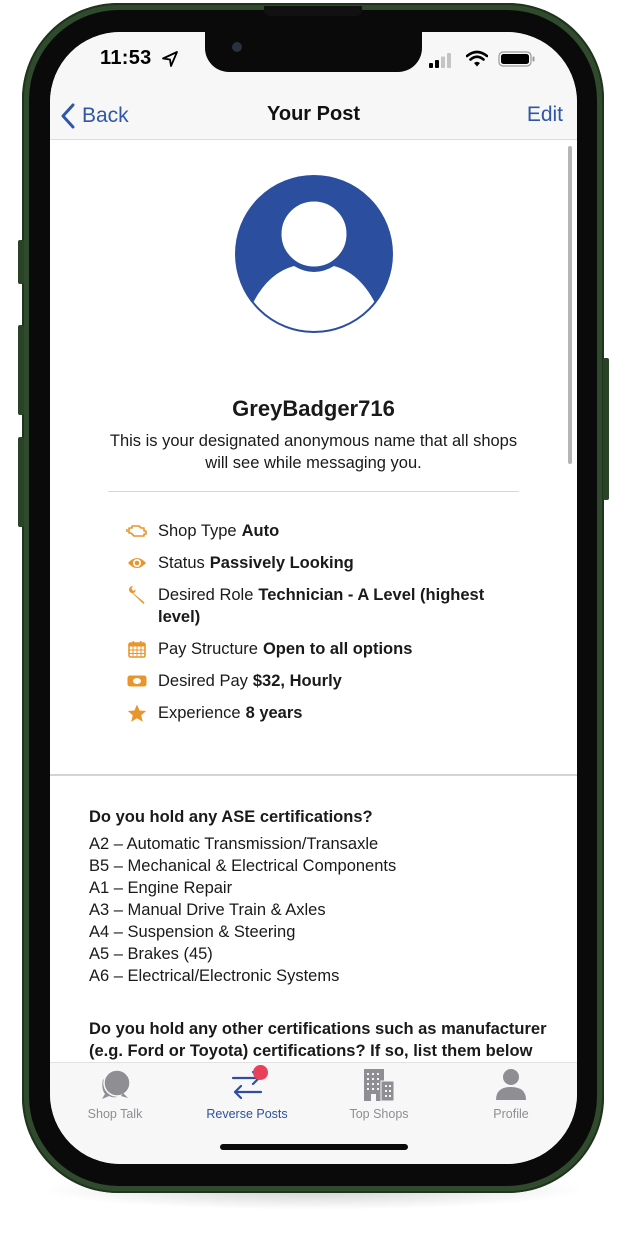  I want to click on list-item: A3 – Manual Drive Train & Axles, so click(207, 910).